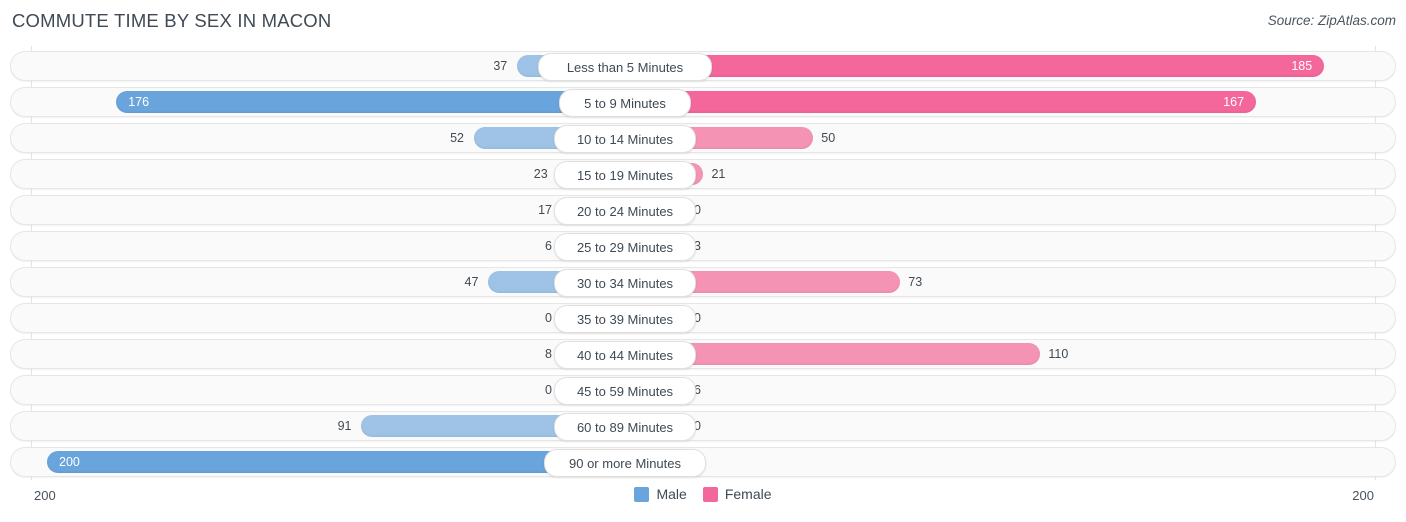  What do you see at coordinates (748, 494) in the screenshot?
I see `legend-label-female: Female` at bounding box center [748, 494].